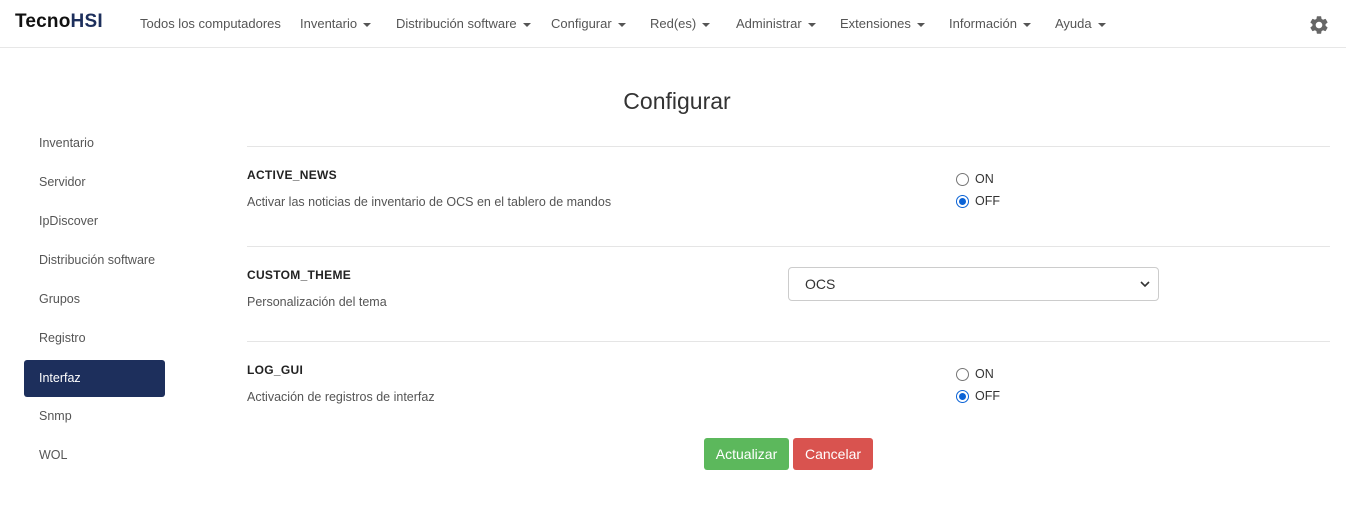 Image resolution: width=1346 pixels, height=510 pixels. I want to click on update-button: Actualizar, so click(746, 454).